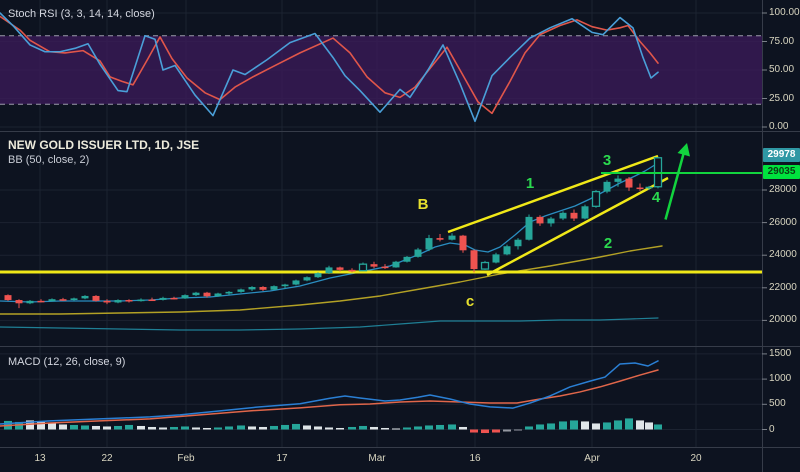  What do you see at coordinates (66, 362) in the screenshot?
I see `macd-title: MACD (12, 26, close, 9)` at bounding box center [66, 362].